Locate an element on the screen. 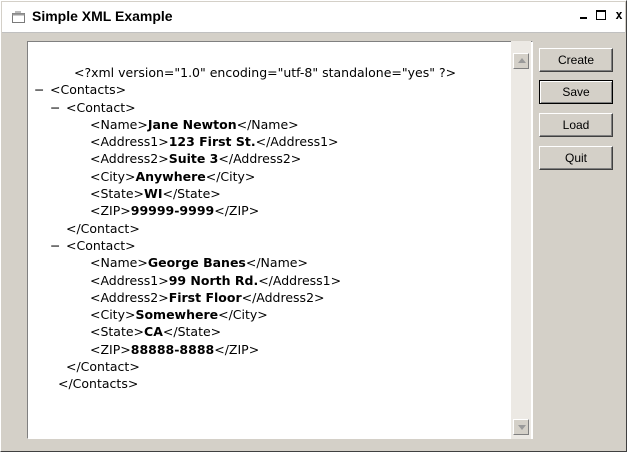 The height and width of the screenshot is (452, 627). xml-line: <ZIP>99999-9999</ZIP> is located at coordinates (245, 210).